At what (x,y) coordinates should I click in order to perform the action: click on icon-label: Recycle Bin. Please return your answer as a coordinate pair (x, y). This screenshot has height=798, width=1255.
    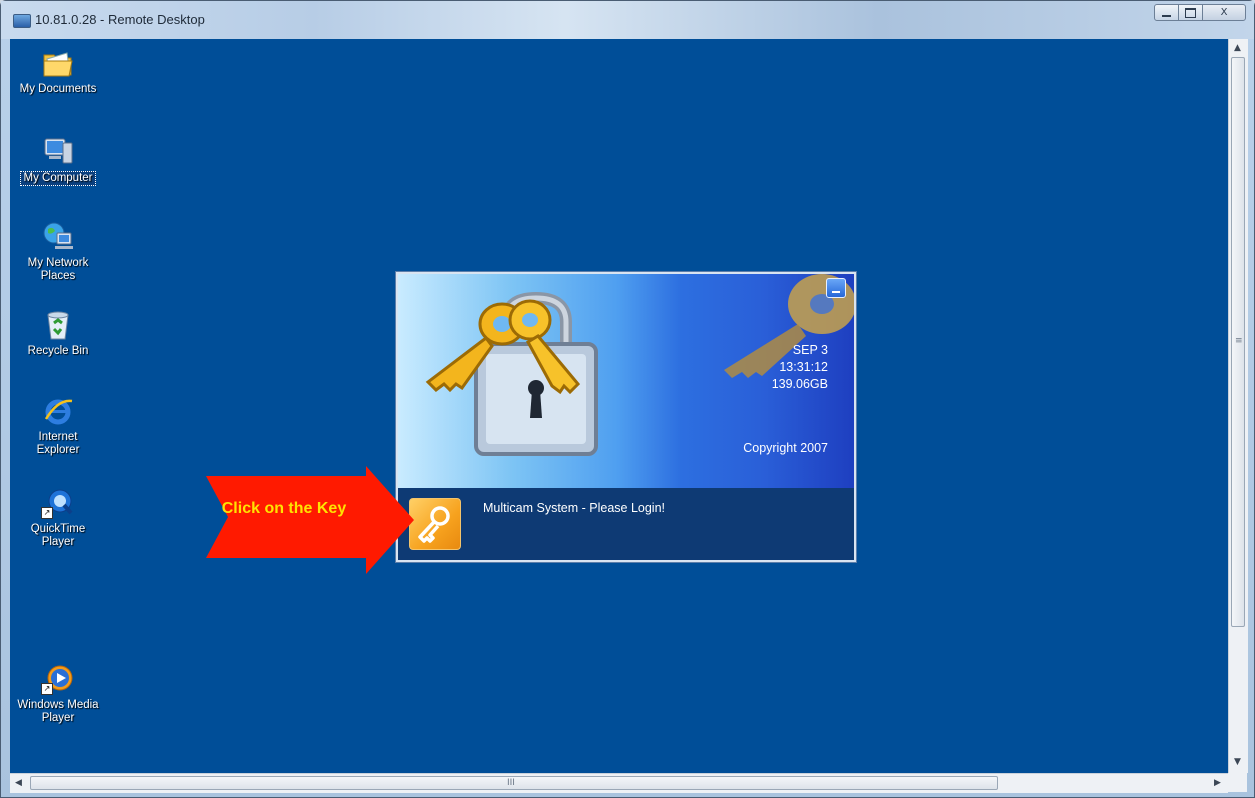
    Looking at the image, I should click on (58, 351).